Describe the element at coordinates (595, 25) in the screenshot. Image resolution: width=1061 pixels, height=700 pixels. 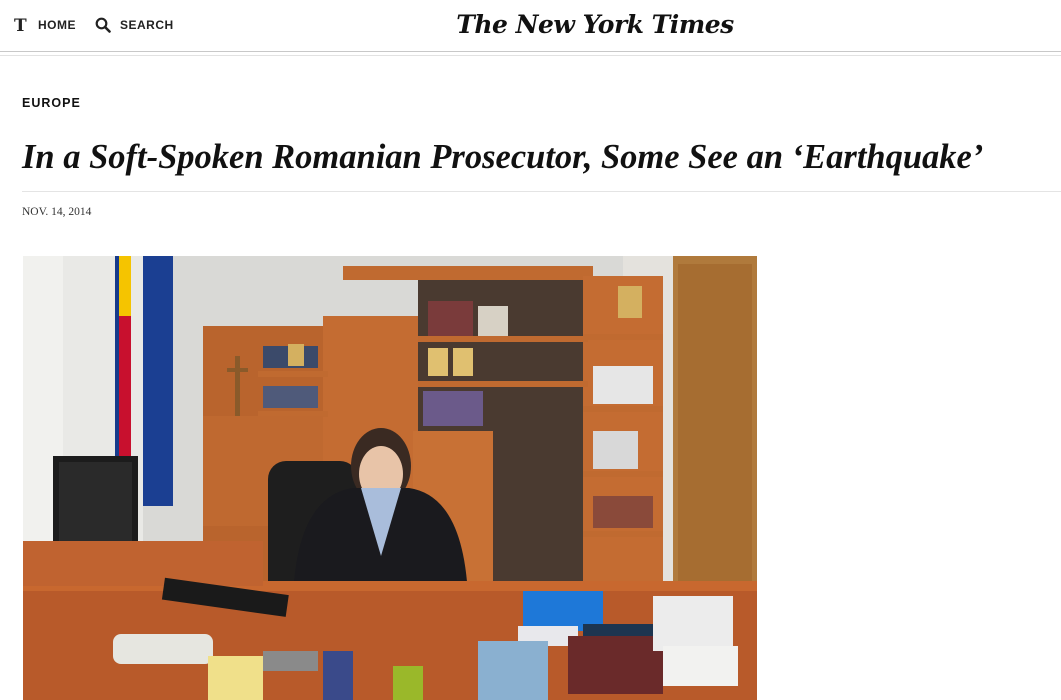
I see `nyt-logo: The New York Times` at that location.